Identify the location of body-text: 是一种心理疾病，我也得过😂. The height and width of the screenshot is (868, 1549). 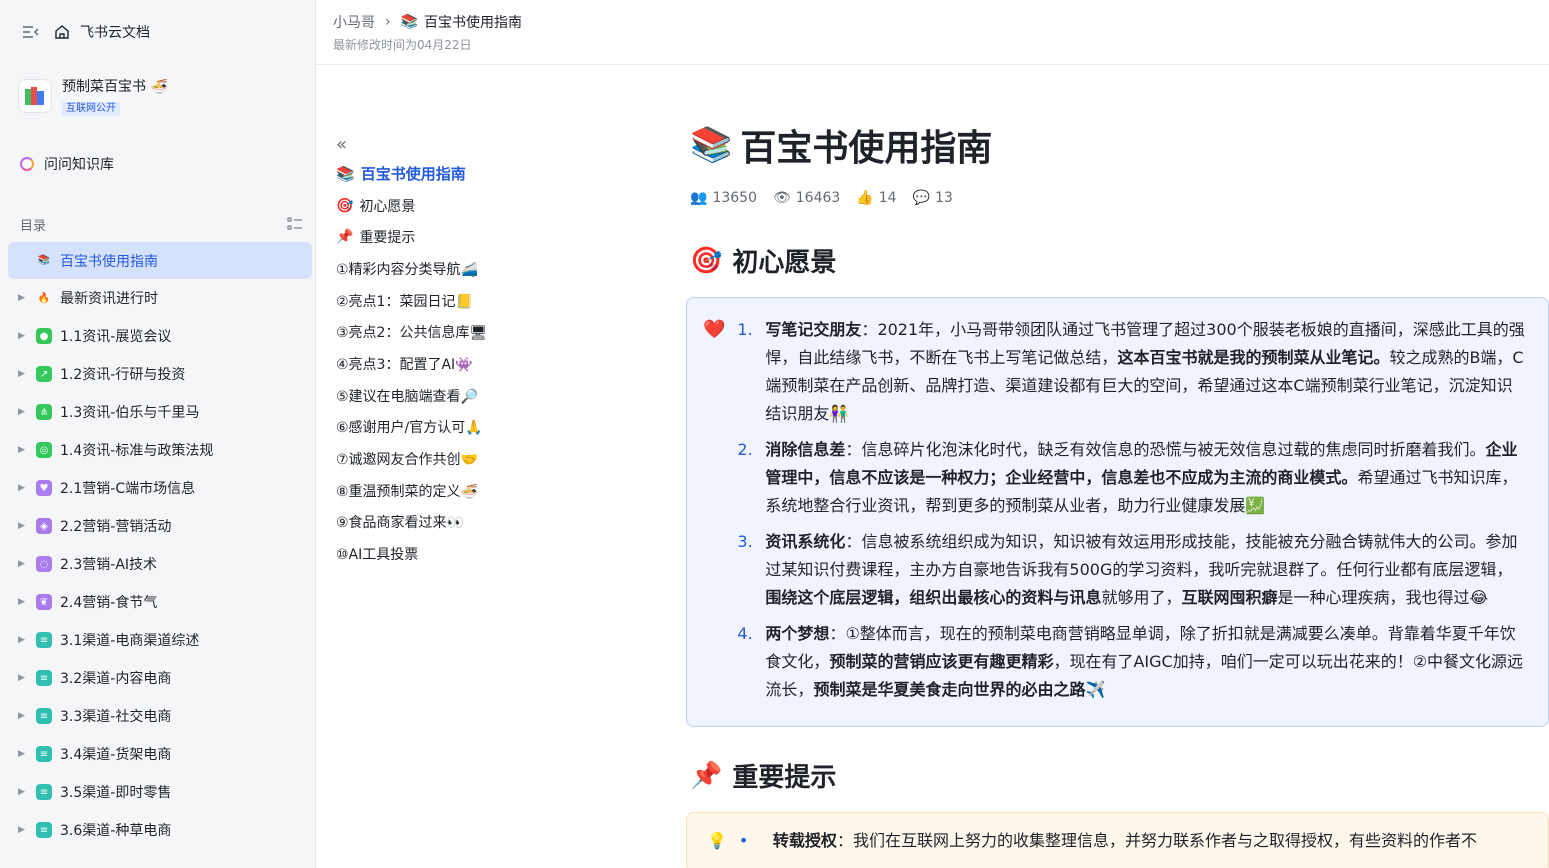
(1383, 597).